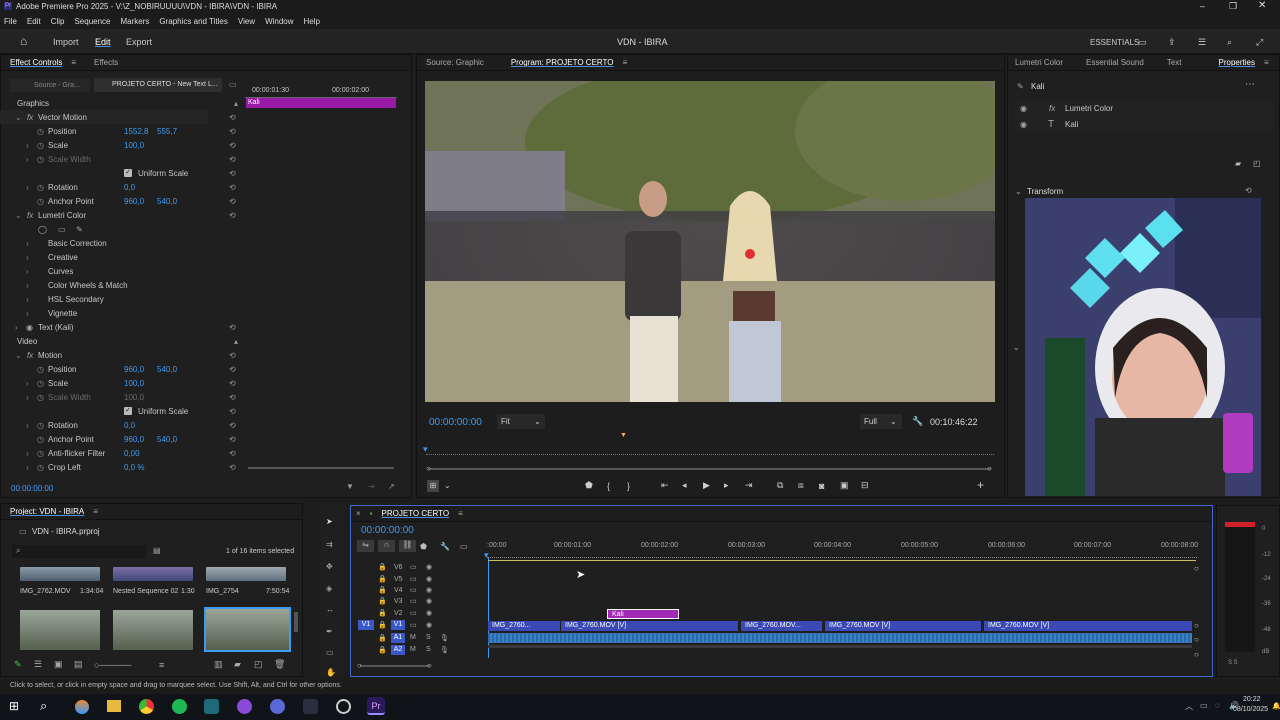  I want to click on vm-position-row: ◷ Position 1552,8 555,7 ⟲, so click(122, 131).